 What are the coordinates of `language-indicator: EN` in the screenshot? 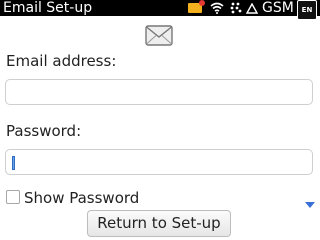 It's located at (307, 10).